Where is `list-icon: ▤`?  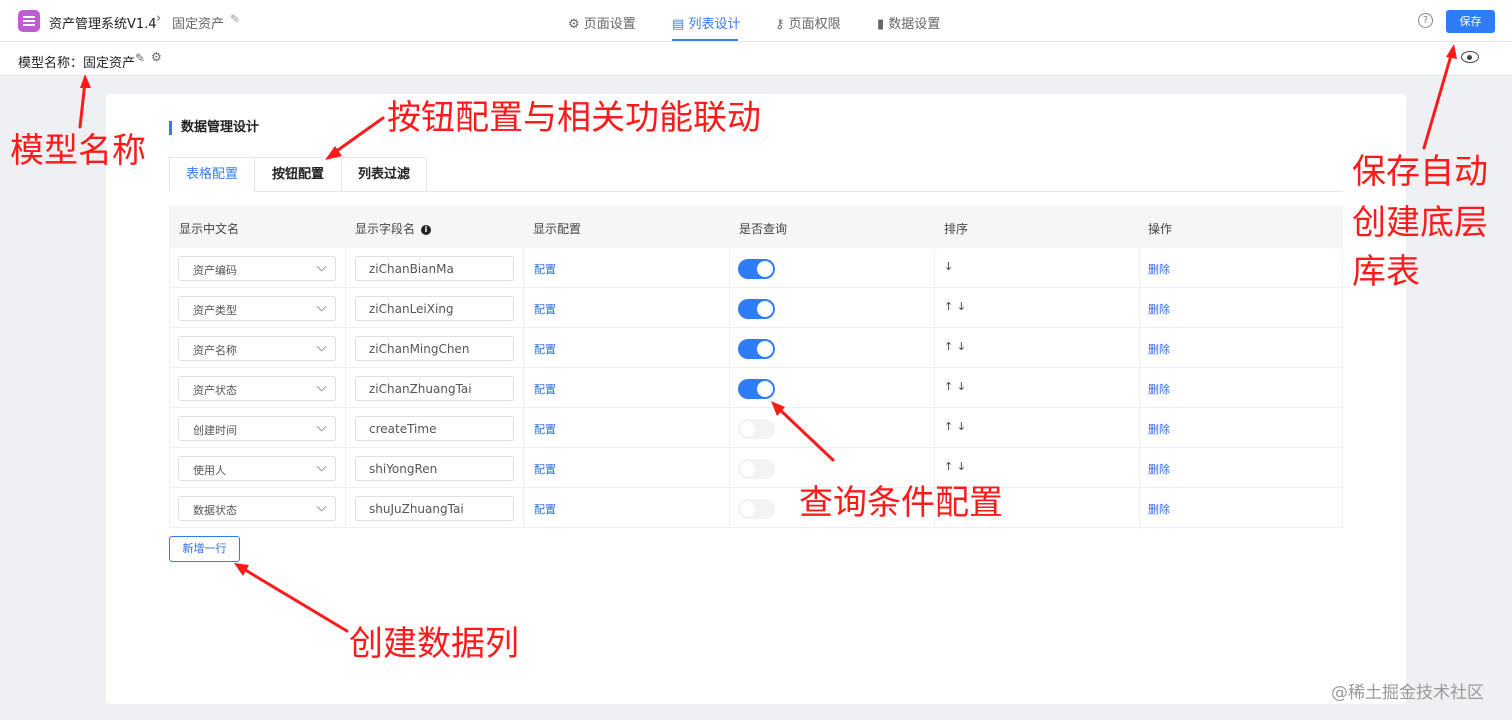 list-icon: ▤ is located at coordinates (678, 24).